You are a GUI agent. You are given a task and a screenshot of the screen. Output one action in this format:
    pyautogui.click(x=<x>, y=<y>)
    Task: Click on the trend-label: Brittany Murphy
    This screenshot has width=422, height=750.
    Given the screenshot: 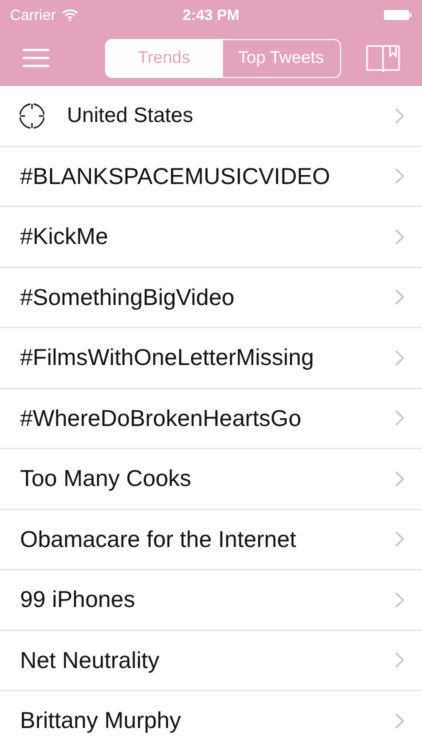 What is the action you would take?
    pyautogui.click(x=101, y=720)
    